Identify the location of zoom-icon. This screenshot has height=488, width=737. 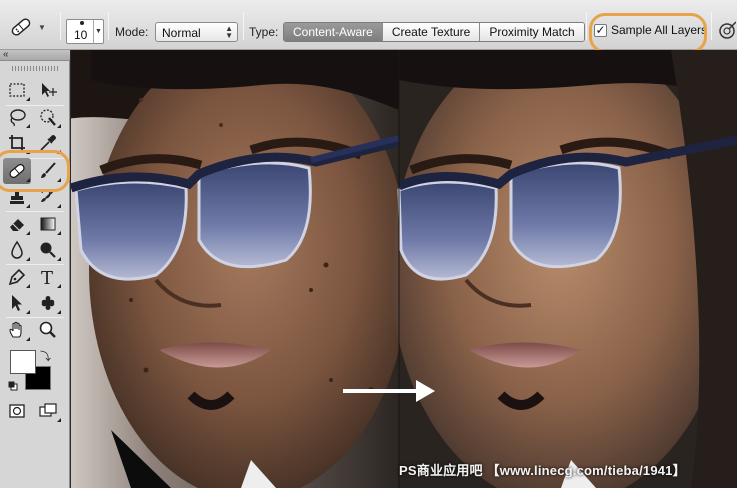
(47, 329).